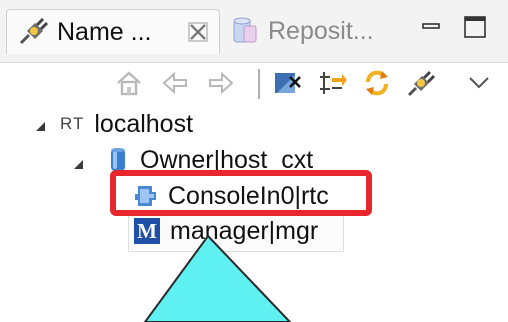 The width and height of the screenshot is (508, 322). I want to click on callout-triangle, so click(217, 278).